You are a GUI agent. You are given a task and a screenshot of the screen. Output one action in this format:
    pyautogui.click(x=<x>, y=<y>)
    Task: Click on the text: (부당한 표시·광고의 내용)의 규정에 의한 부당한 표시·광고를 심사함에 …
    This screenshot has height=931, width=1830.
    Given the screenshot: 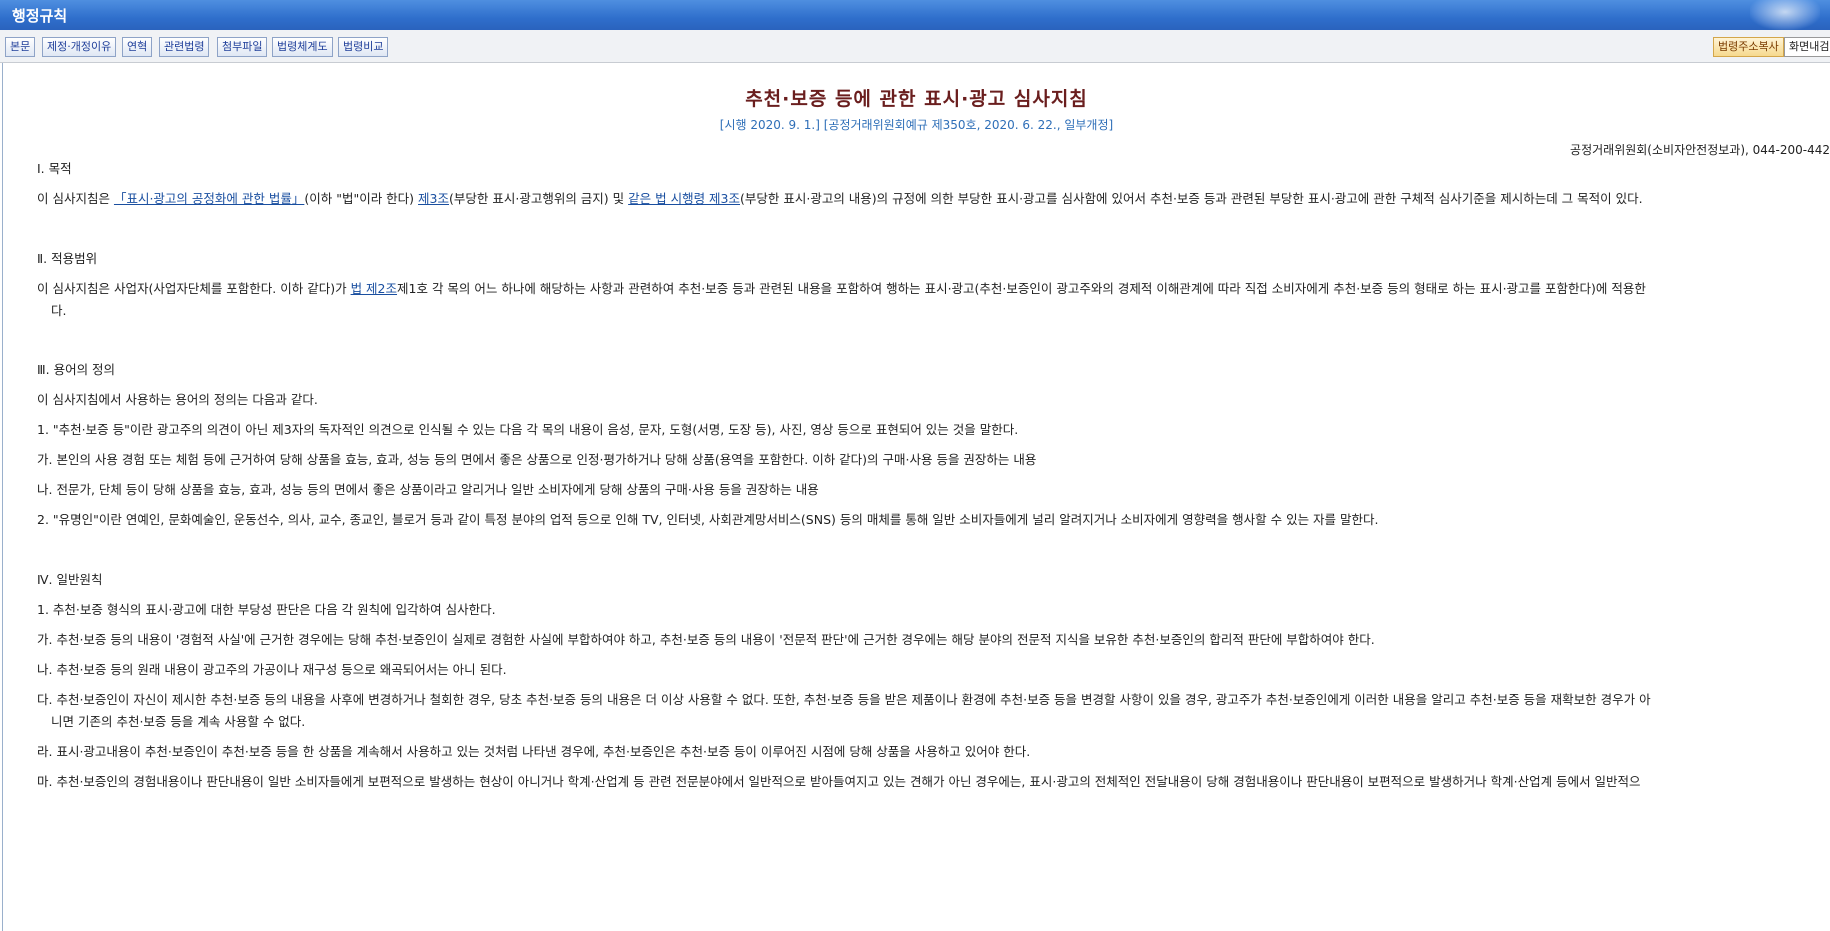 What is the action you would take?
    pyautogui.click(x=1191, y=198)
    